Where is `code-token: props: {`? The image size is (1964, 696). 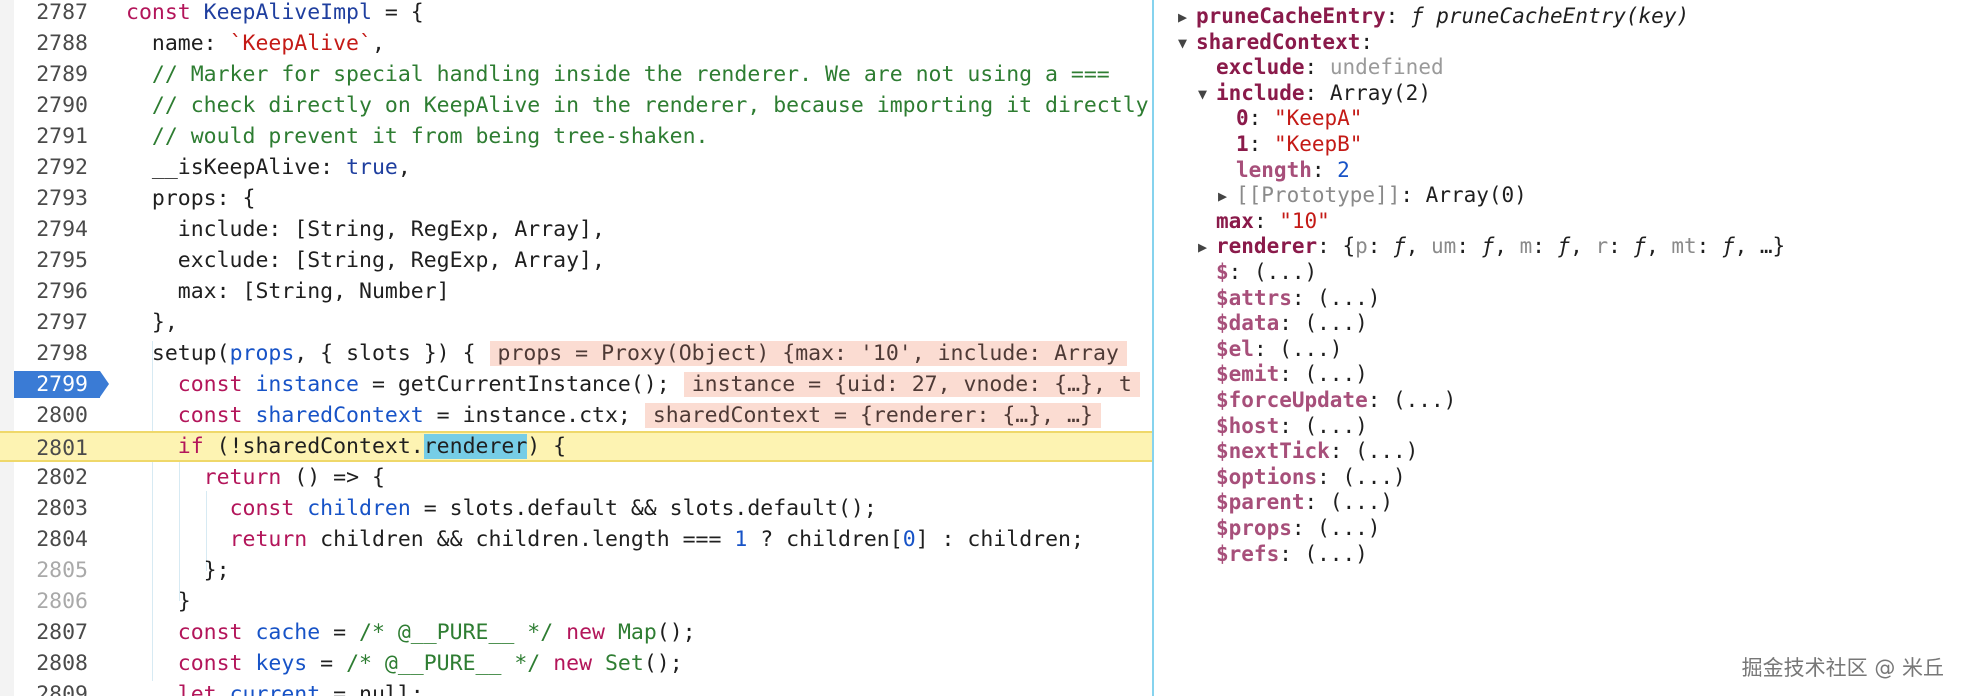
code-token: props: { is located at coordinates (191, 198).